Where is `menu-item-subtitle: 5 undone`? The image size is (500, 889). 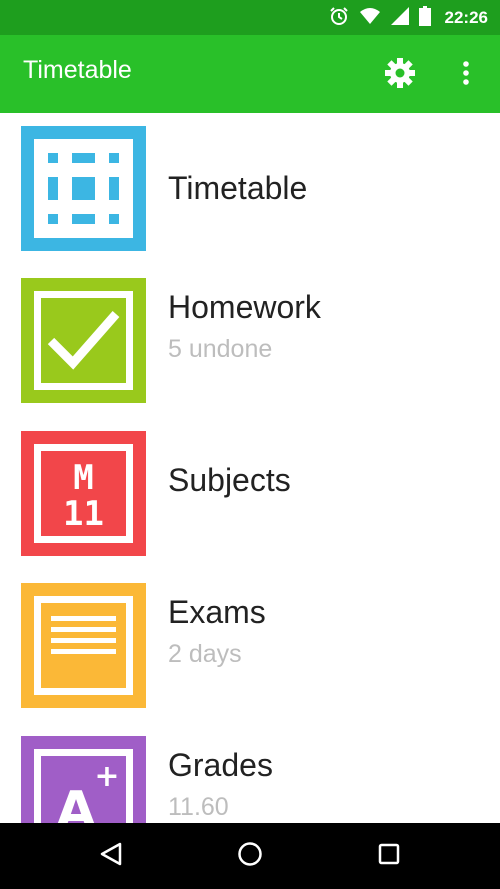
menu-item-subtitle: 5 undone is located at coordinates (220, 349).